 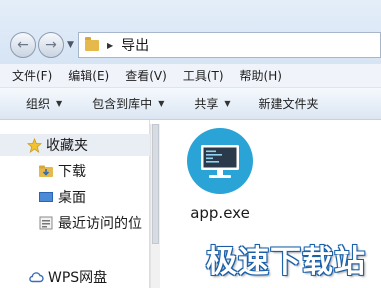 I want to click on back-arrow-icon: ←, so click(x=23, y=45).